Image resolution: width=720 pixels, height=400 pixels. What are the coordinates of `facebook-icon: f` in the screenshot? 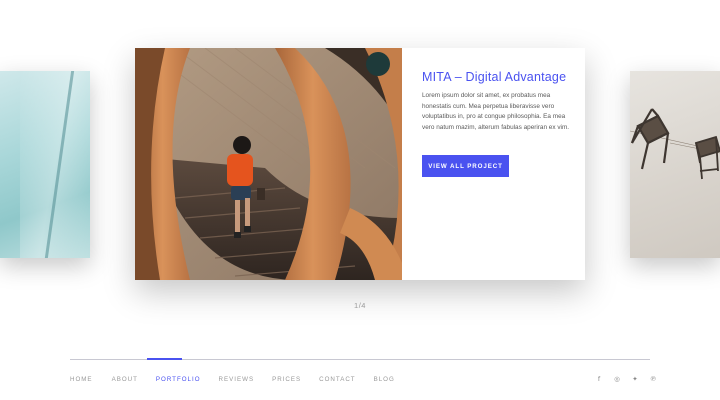 It's located at (599, 379).